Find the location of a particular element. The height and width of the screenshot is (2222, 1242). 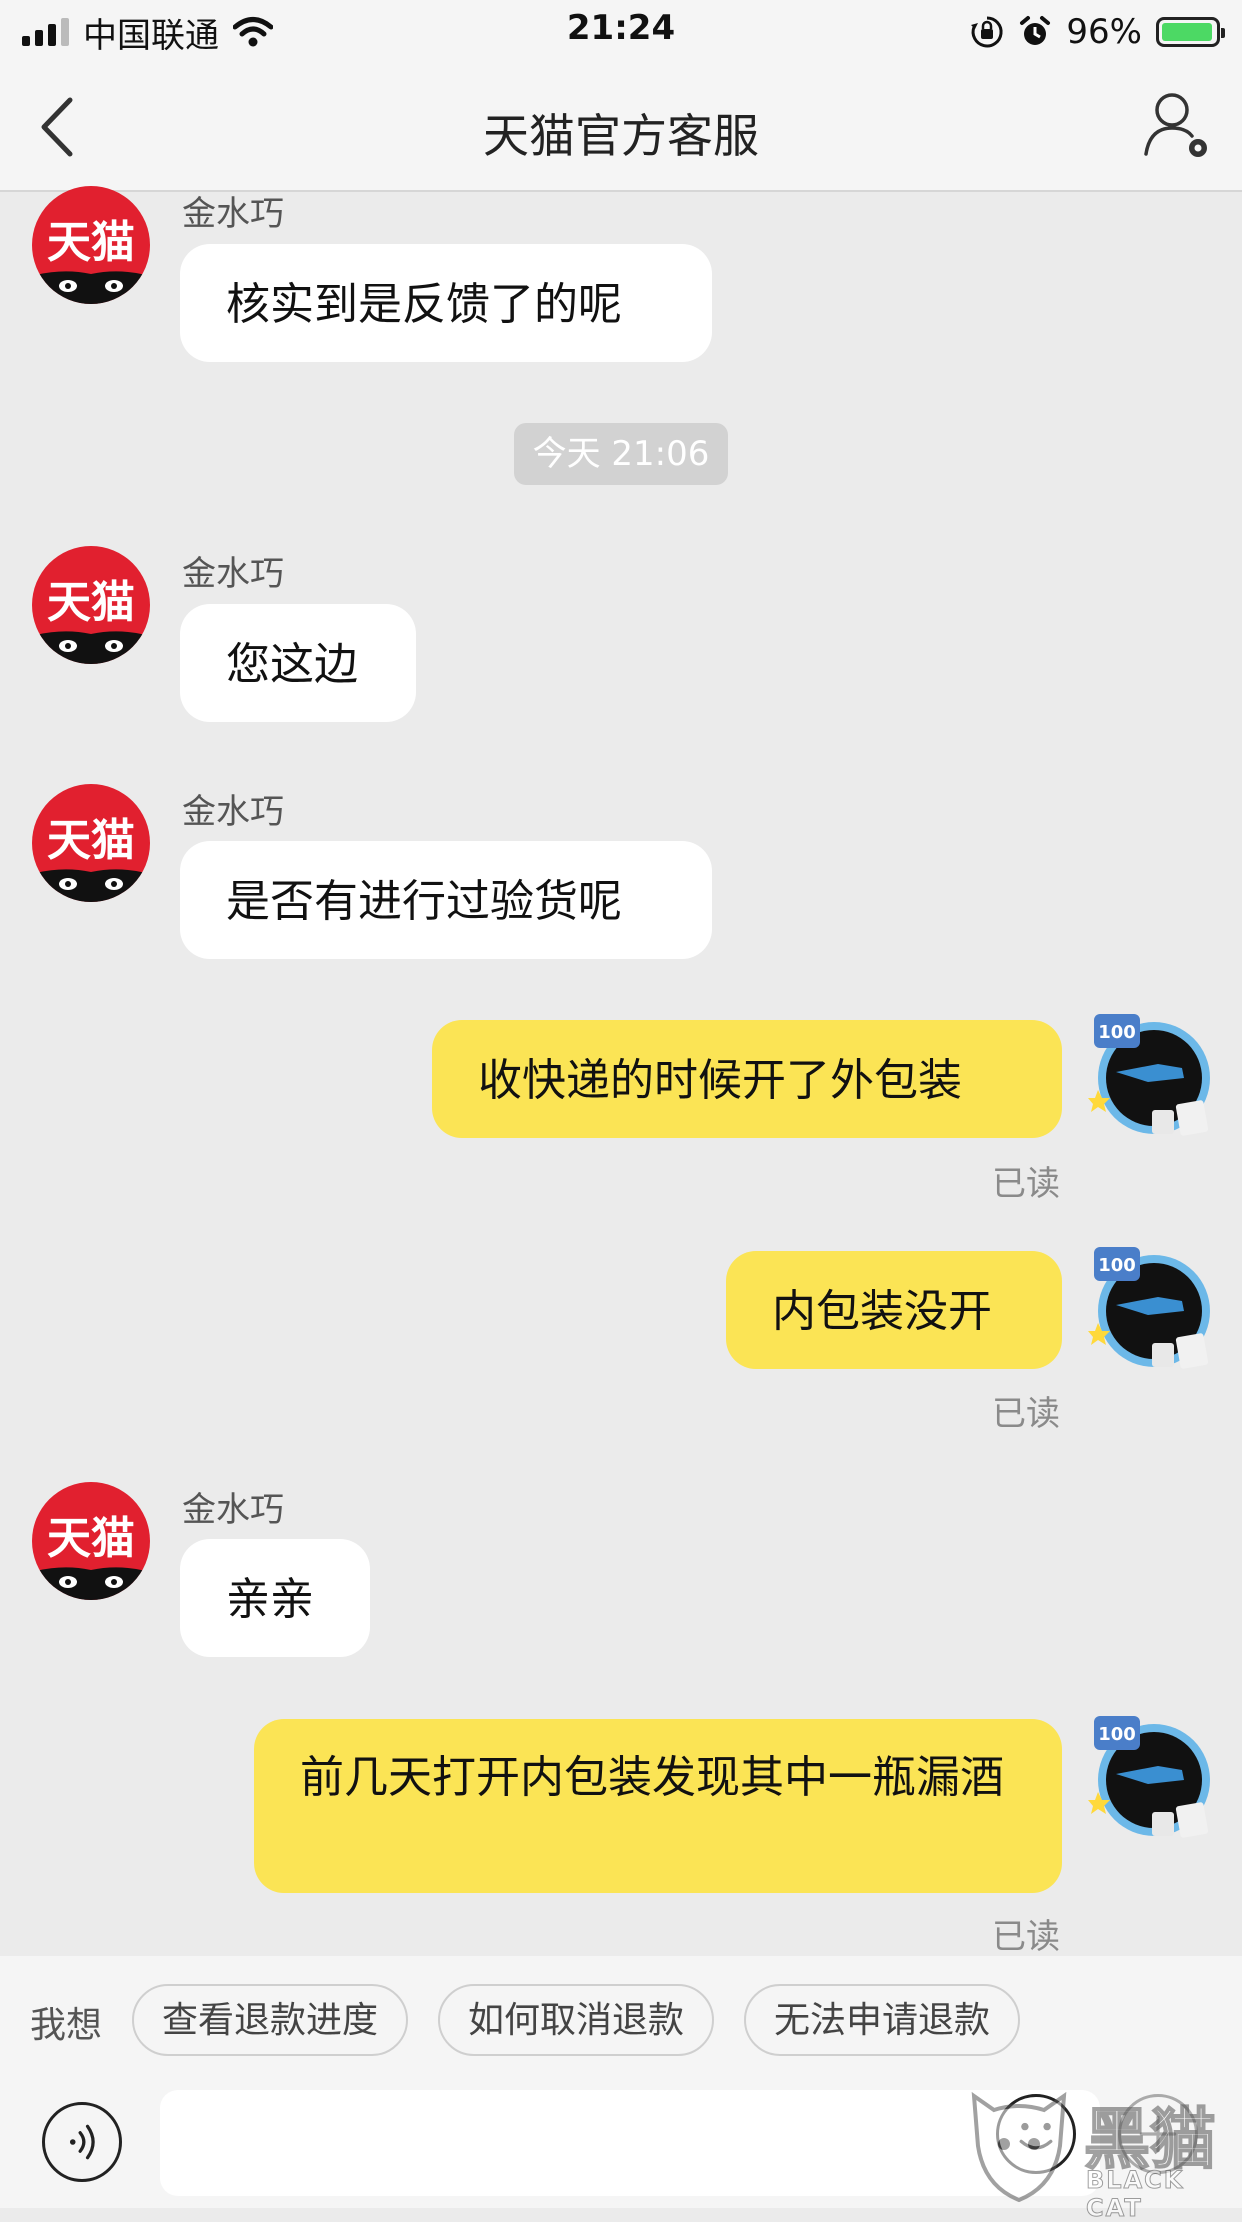

alarm-icon is located at coordinates (1035, 30).